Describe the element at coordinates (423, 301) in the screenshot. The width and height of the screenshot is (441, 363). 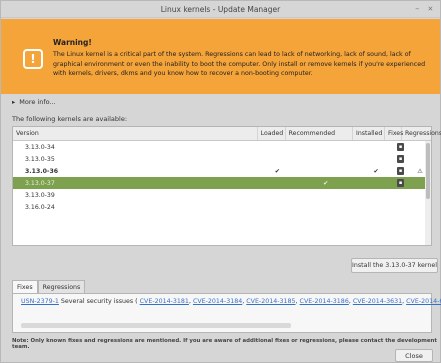
I see `cve-link: CVE-2014-6410` at that location.